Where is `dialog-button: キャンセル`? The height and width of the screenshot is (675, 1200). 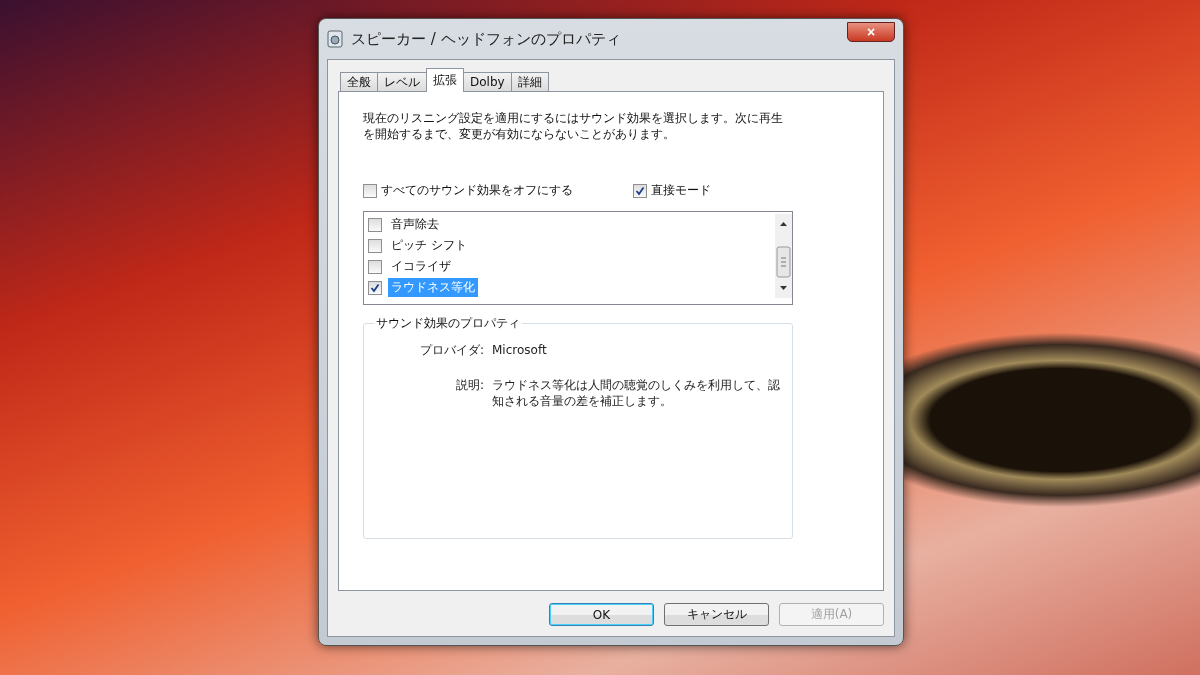 dialog-button: キャンセル is located at coordinates (716, 614).